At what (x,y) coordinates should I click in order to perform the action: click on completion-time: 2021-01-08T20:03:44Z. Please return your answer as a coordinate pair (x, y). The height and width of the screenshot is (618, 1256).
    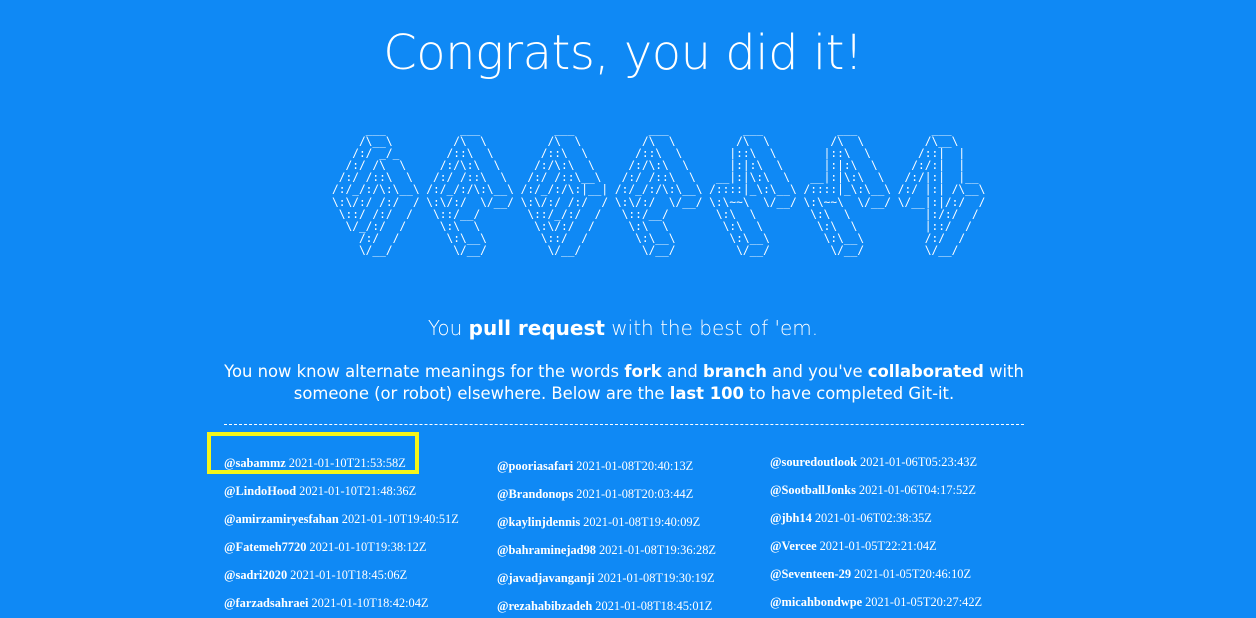
    Looking at the image, I should click on (635, 494).